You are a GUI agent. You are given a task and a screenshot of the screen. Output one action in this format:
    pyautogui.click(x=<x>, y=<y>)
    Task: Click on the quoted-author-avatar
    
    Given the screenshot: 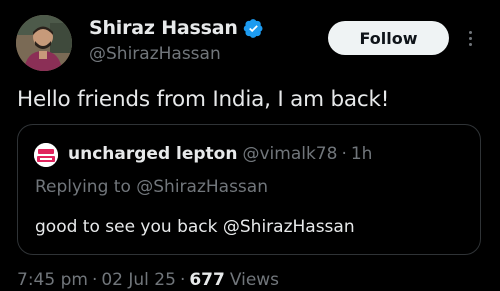 What is the action you would take?
    pyautogui.click(x=46, y=155)
    